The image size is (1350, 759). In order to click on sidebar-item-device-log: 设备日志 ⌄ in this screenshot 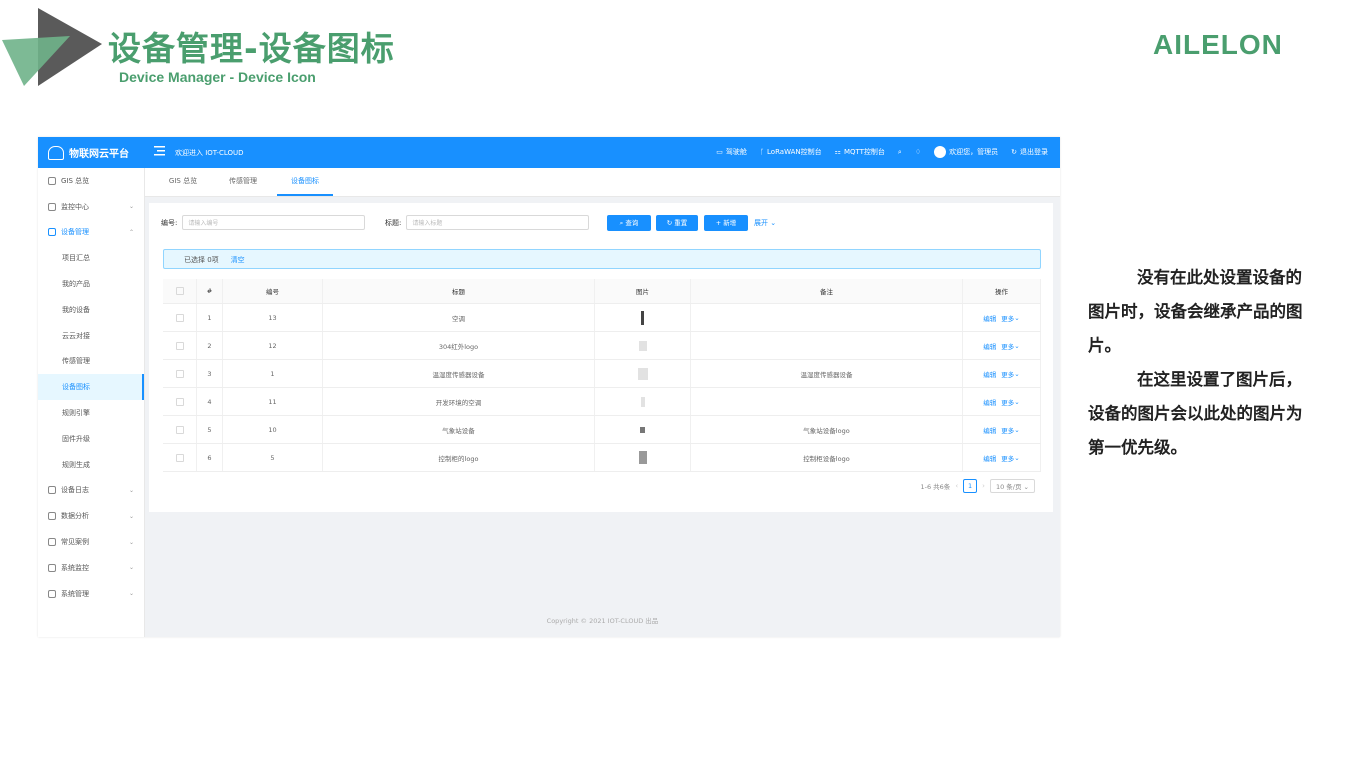, I will do `click(91, 491)`.